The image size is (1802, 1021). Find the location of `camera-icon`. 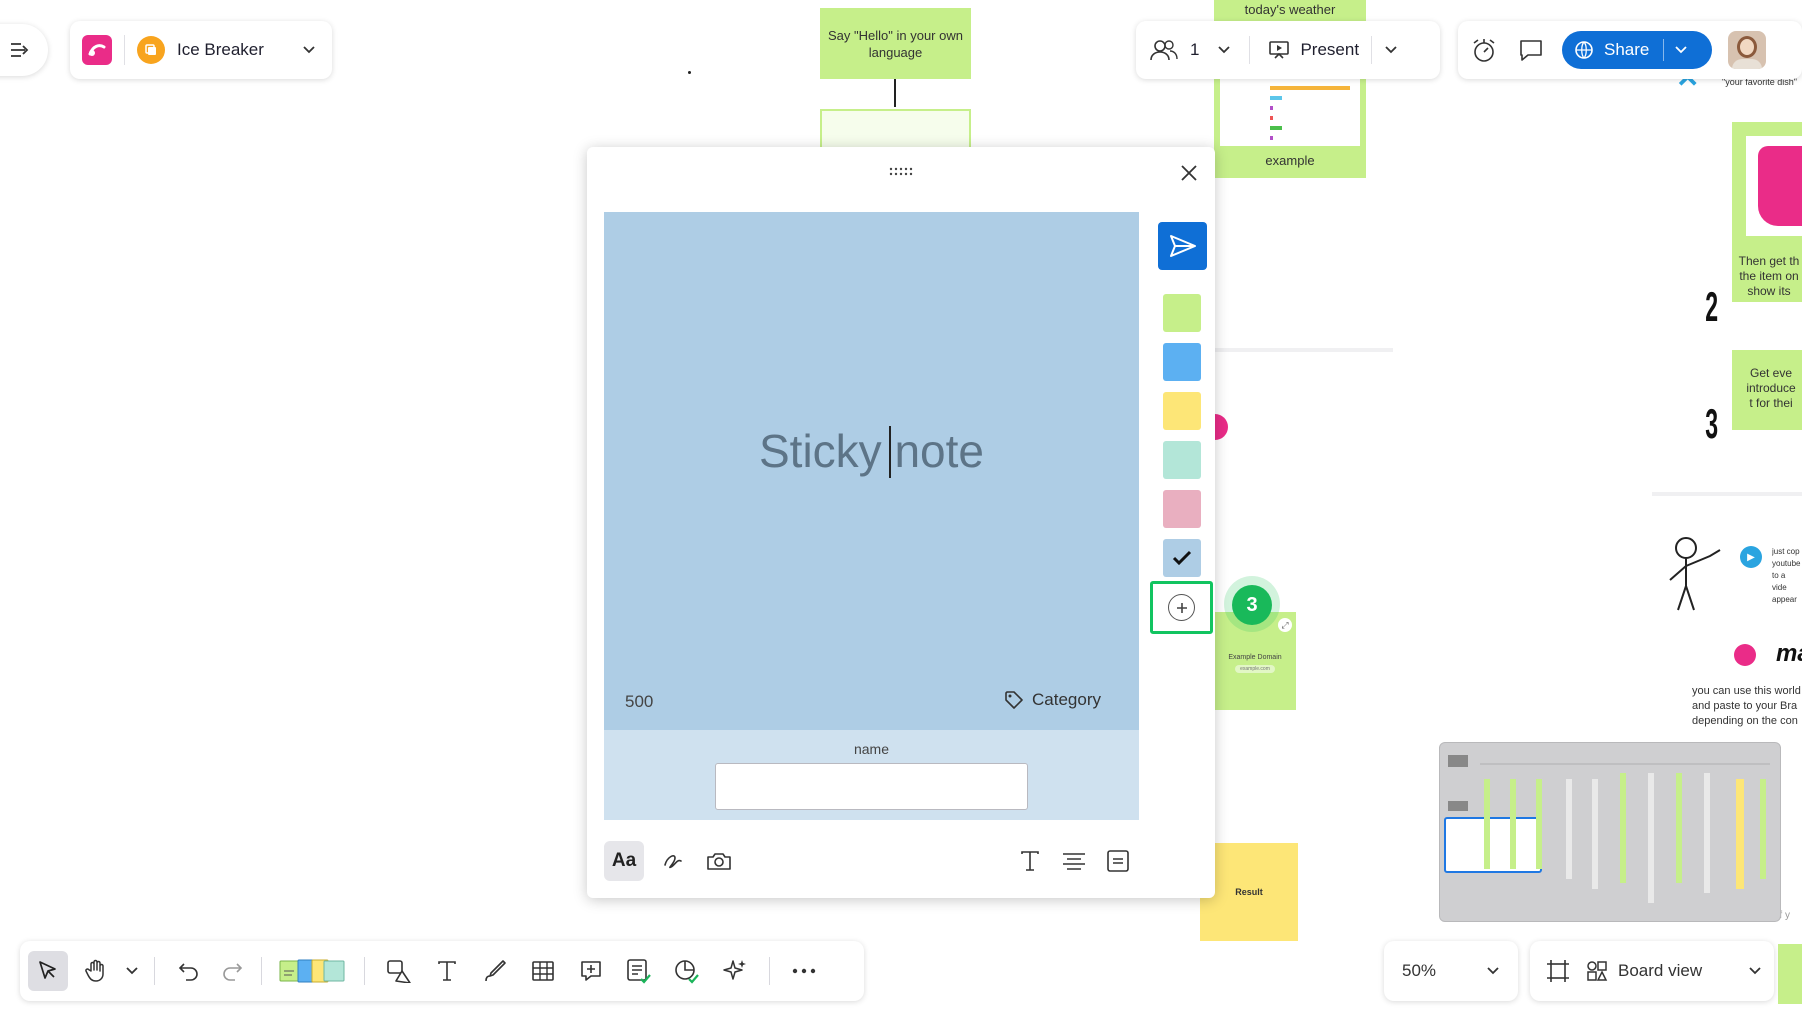

camera-icon is located at coordinates (719, 861).